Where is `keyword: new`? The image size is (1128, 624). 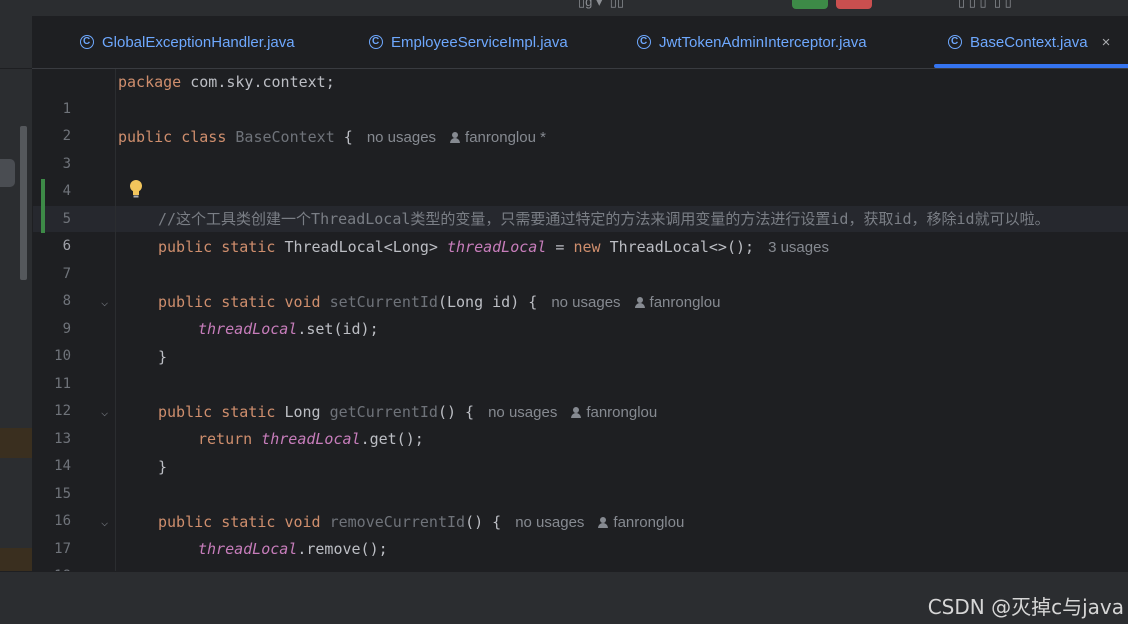
keyword: new is located at coordinates (587, 247).